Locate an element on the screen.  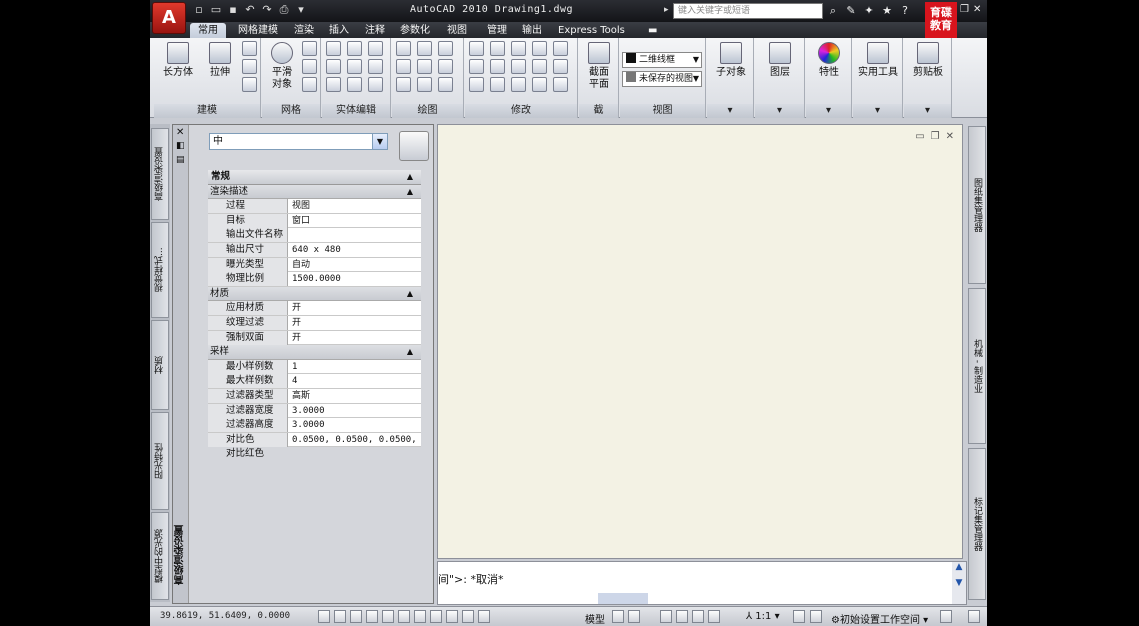
property-row: 最大样例数 4 is located at coordinates (314, 381).